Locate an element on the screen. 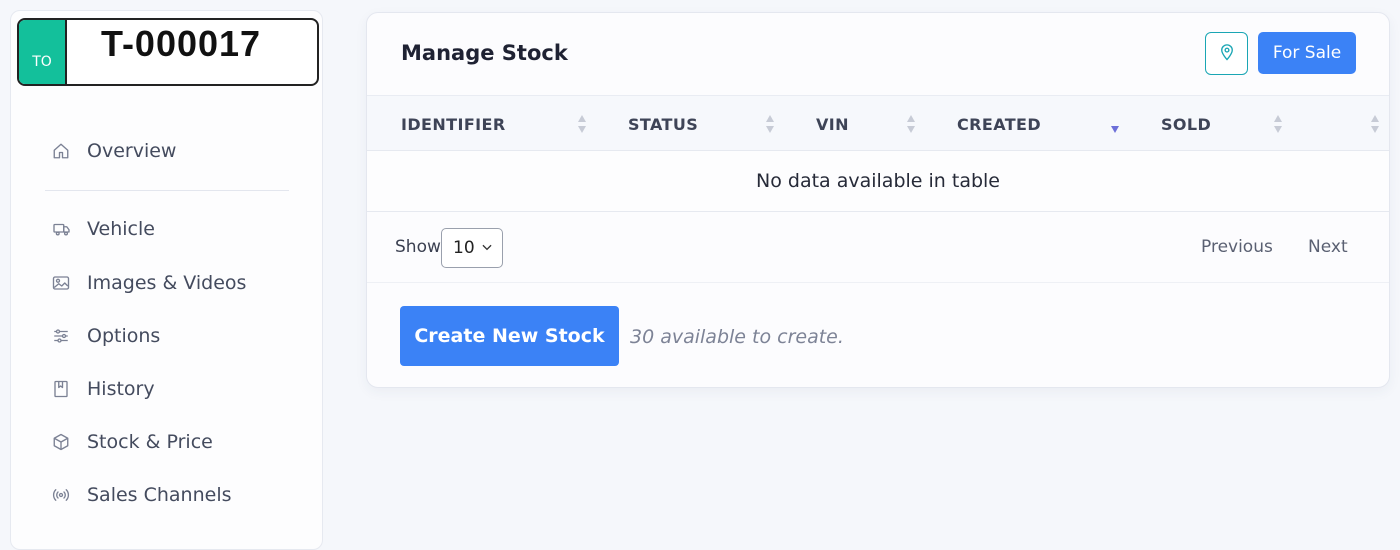 This screenshot has height=550, width=1400. sidebar-item-label: History is located at coordinates (121, 389).